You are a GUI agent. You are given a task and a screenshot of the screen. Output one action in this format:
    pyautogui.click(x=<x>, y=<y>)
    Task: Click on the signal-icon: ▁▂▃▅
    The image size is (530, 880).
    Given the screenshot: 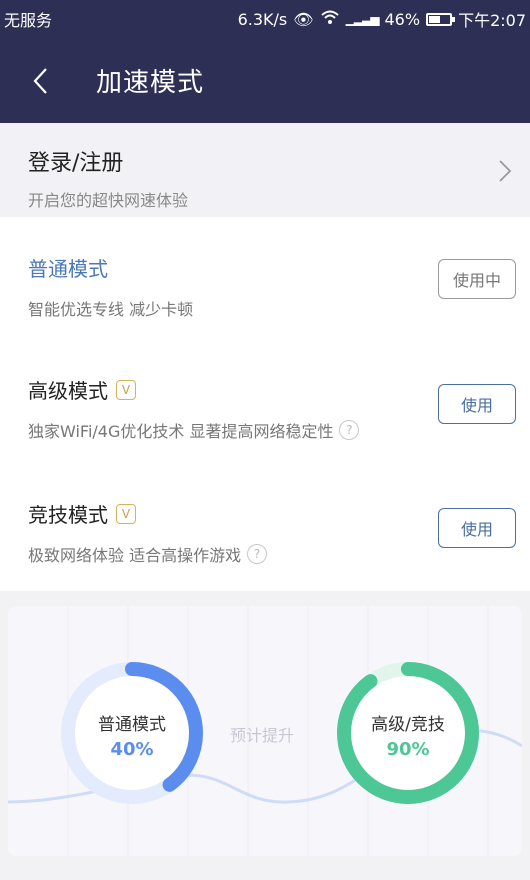 What is the action you would take?
    pyautogui.click(x=362, y=19)
    